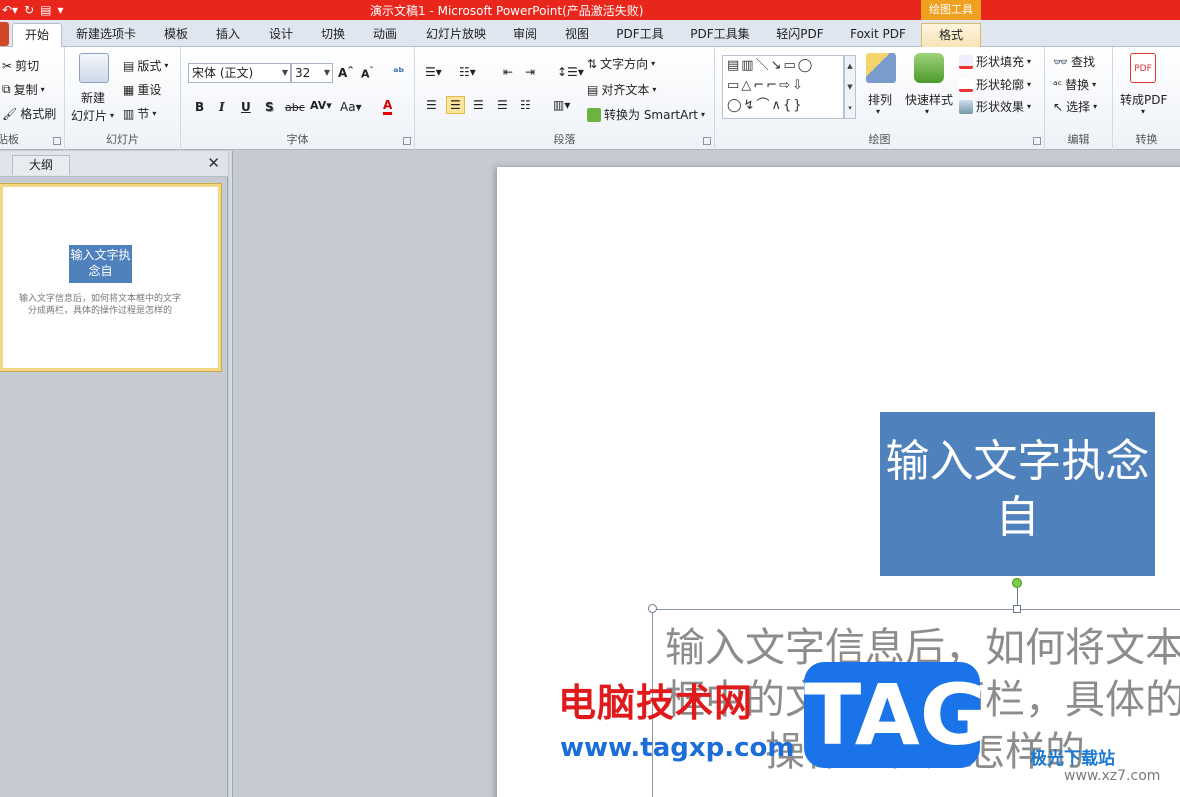 This screenshot has width=1180, height=797. I want to click on clipboard-launcher-icon, so click(57, 141).